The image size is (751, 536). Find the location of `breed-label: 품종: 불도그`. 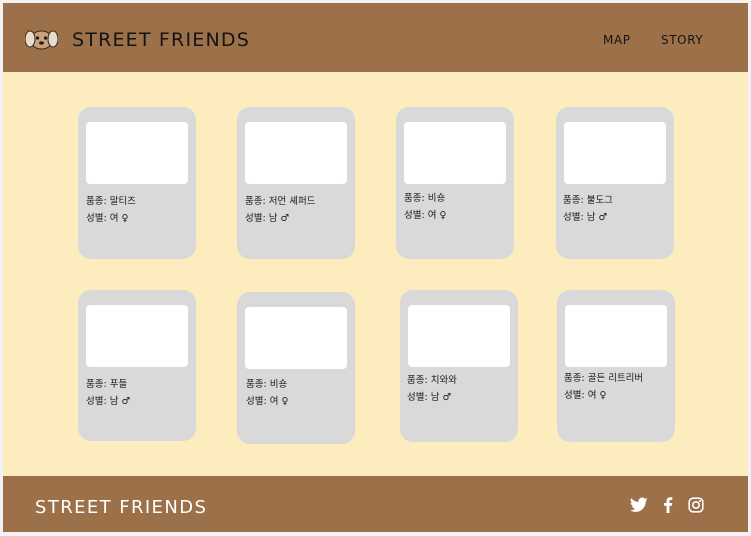

breed-label: 품종: 불도그 is located at coordinates (588, 200).